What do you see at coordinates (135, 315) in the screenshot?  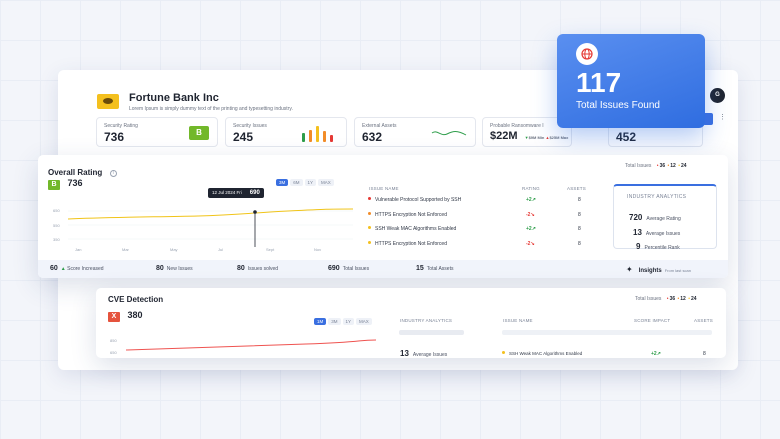 I see `cve-score: 380` at bounding box center [135, 315].